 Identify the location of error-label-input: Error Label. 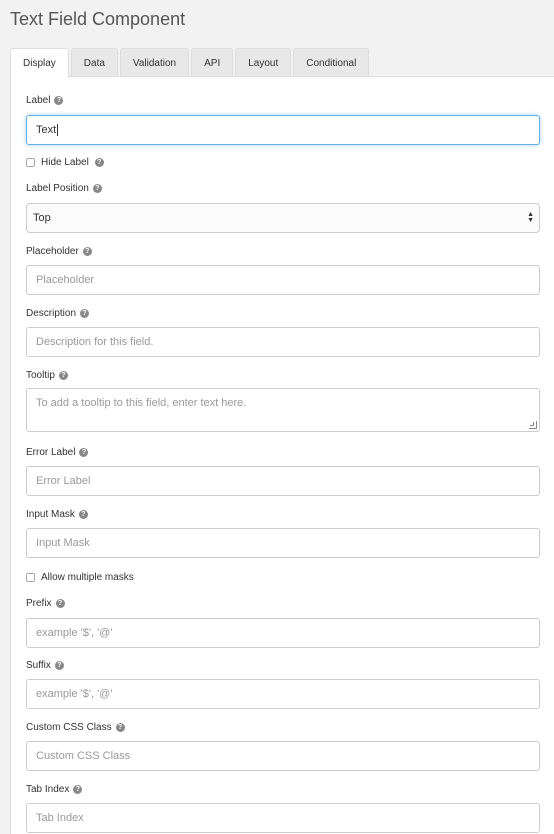
(283, 481).